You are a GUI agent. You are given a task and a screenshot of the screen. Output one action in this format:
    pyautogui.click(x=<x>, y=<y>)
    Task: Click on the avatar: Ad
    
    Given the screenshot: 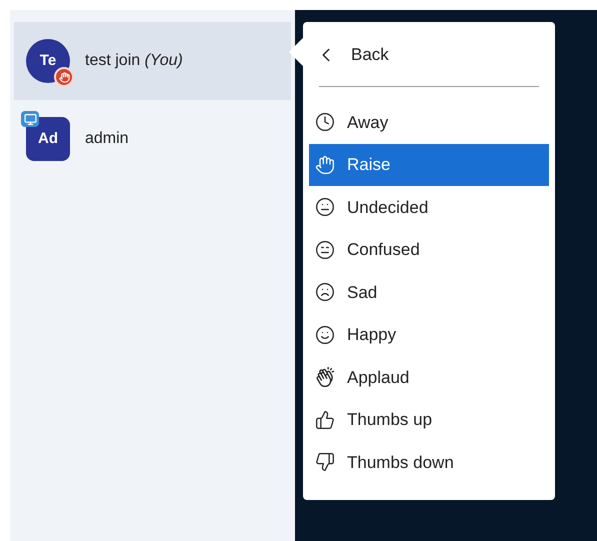 What is the action you would take?
    pyautogui.click(x=48, y=139)
    